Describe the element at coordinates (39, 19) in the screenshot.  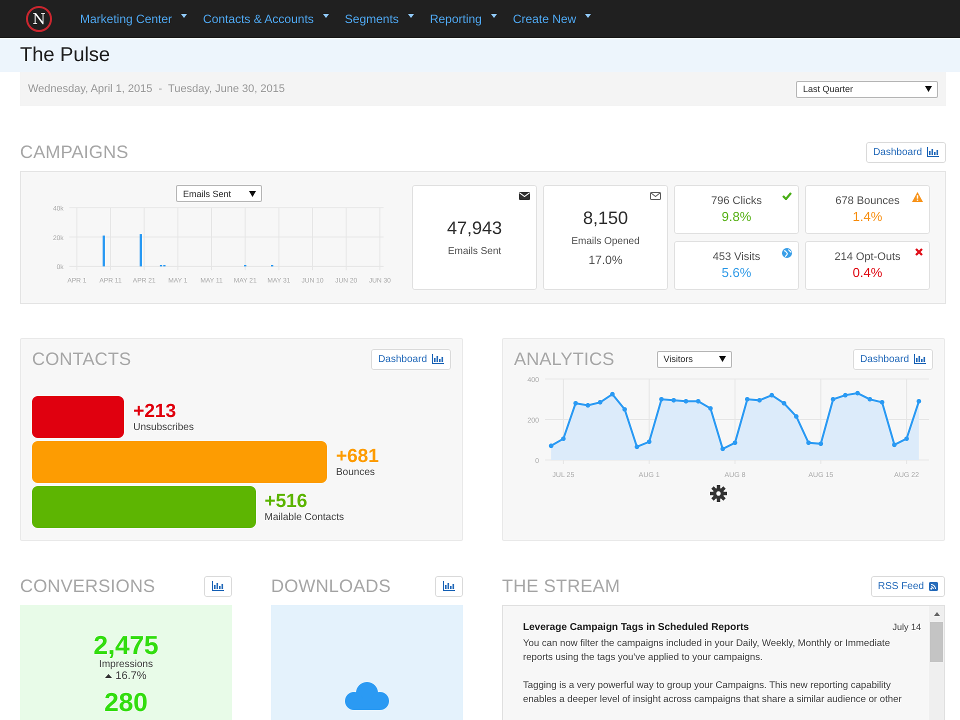
I see `logo: N` at that location.